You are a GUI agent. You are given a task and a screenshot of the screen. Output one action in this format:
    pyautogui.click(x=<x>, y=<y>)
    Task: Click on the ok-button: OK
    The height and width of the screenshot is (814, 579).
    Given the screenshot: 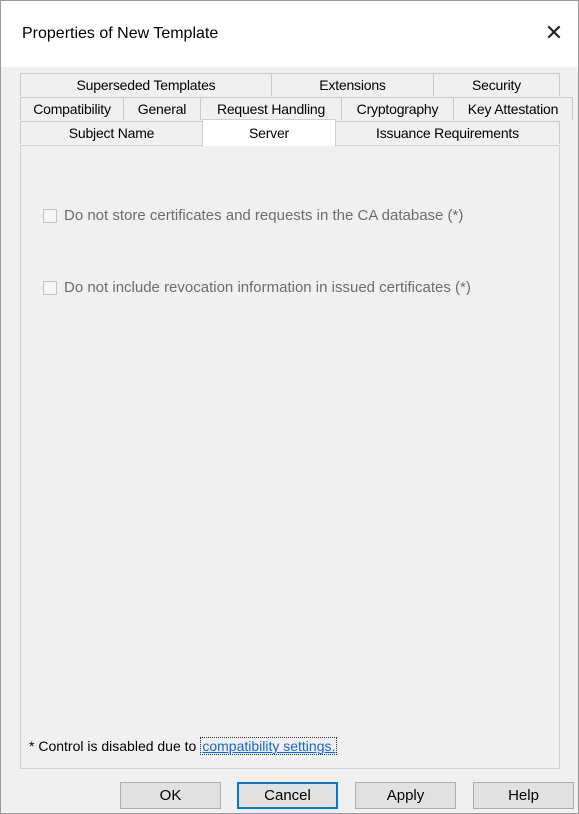 What is the action you would take?
    pyautogui.click(x=170, y=795)
    